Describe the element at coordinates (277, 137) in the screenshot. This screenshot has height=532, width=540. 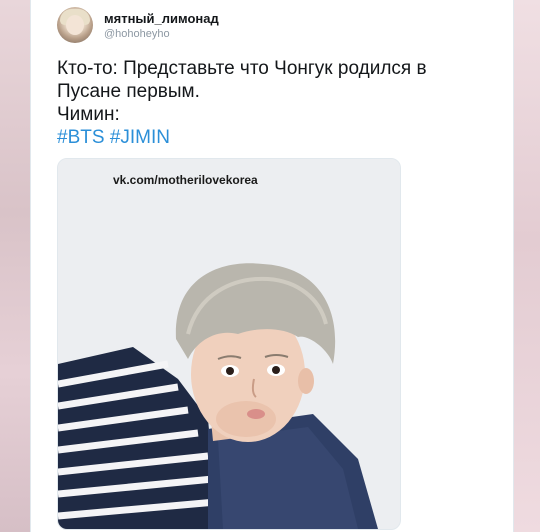
I see `hashtag-row: #BTS #JIMIN` at that location.